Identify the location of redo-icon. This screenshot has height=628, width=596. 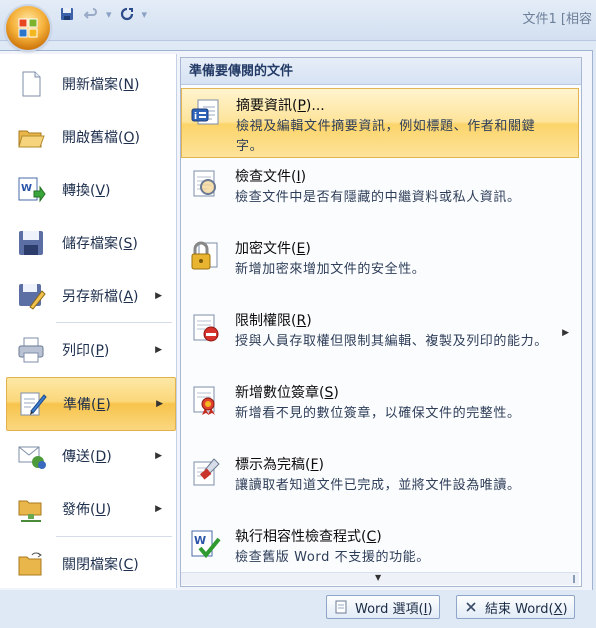
(127, 14).